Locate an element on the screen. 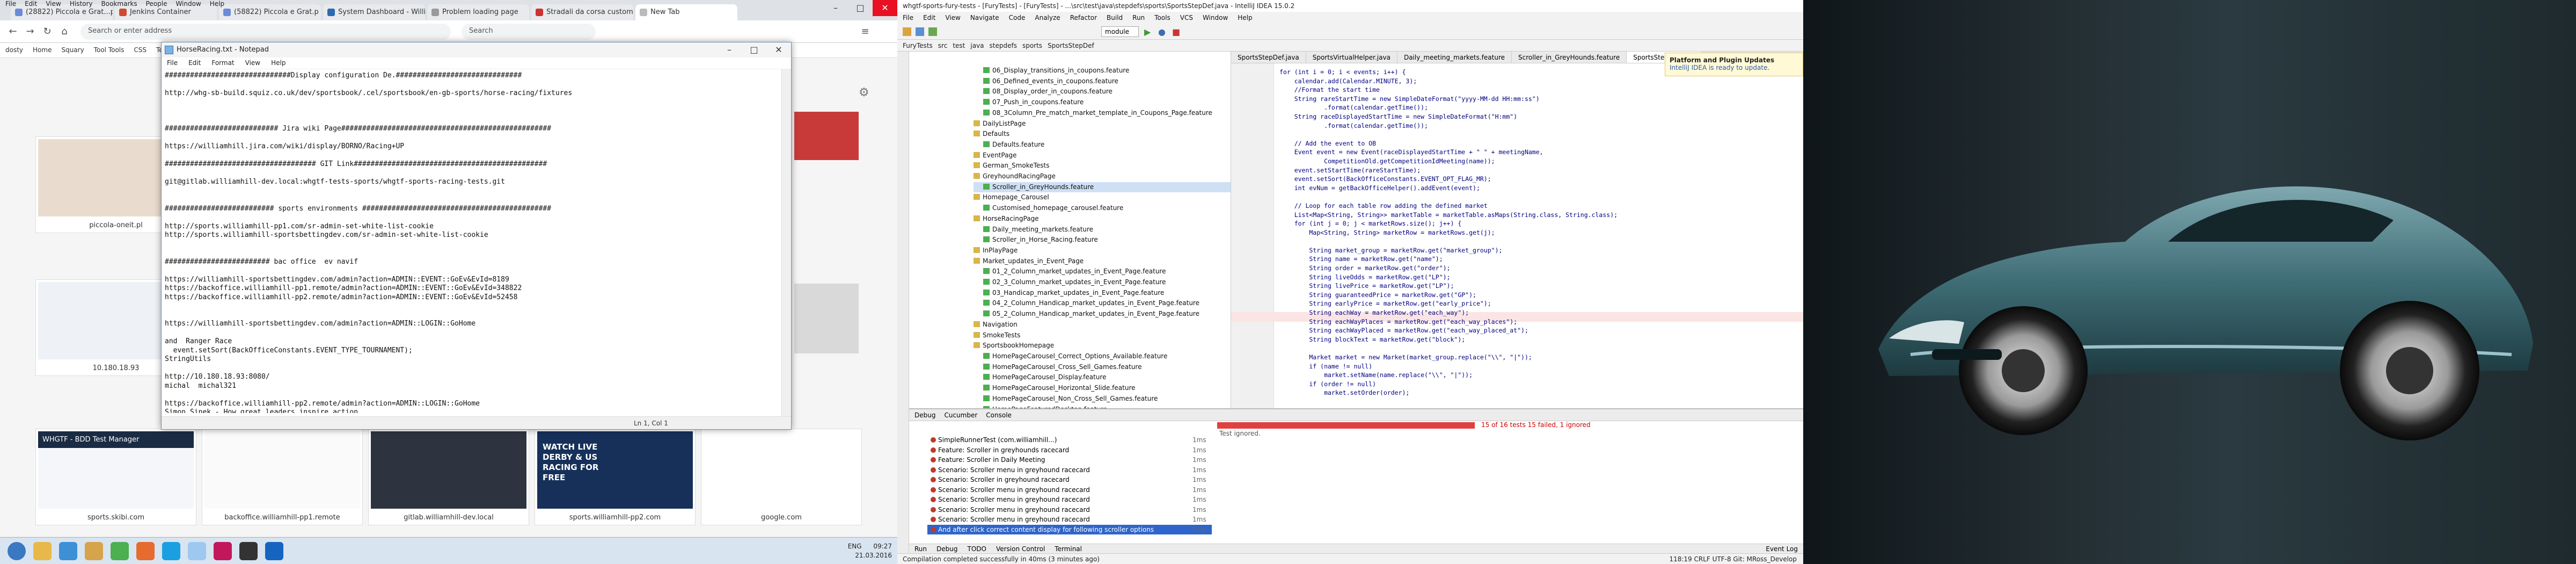 The width and height of the screenshot is (2576, 564). breadcrumb-item: sports is located at coordinates (1032, 45).